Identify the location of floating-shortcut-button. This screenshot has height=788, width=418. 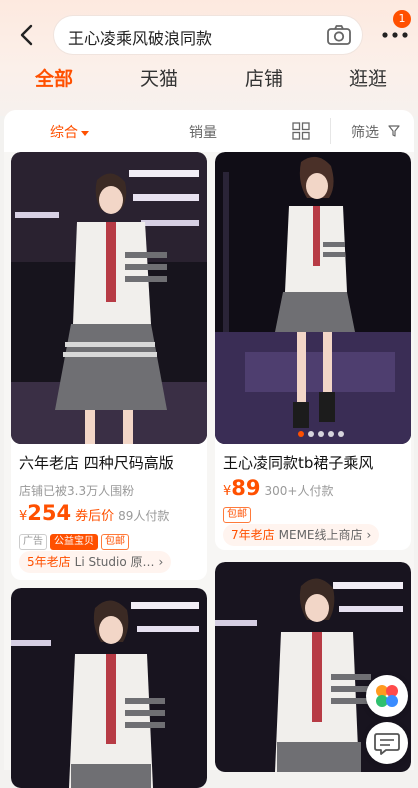
(387, 696).